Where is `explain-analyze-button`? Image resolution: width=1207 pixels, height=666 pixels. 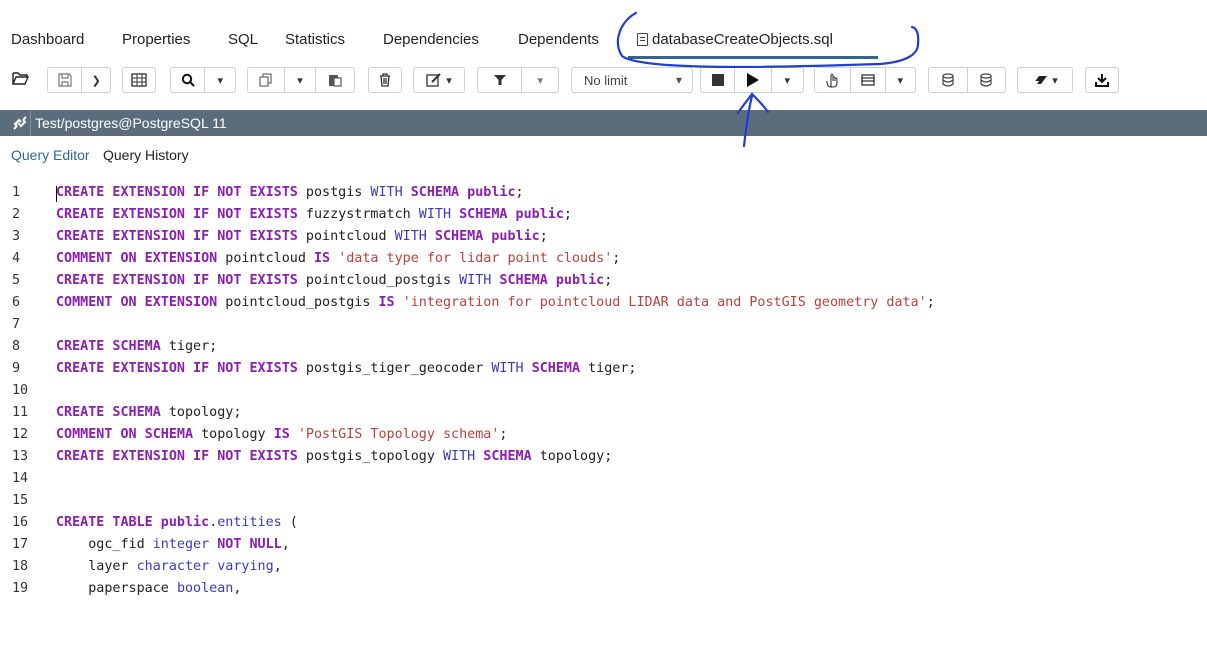
explain-analyze-button is located at coordinates (868, 80).